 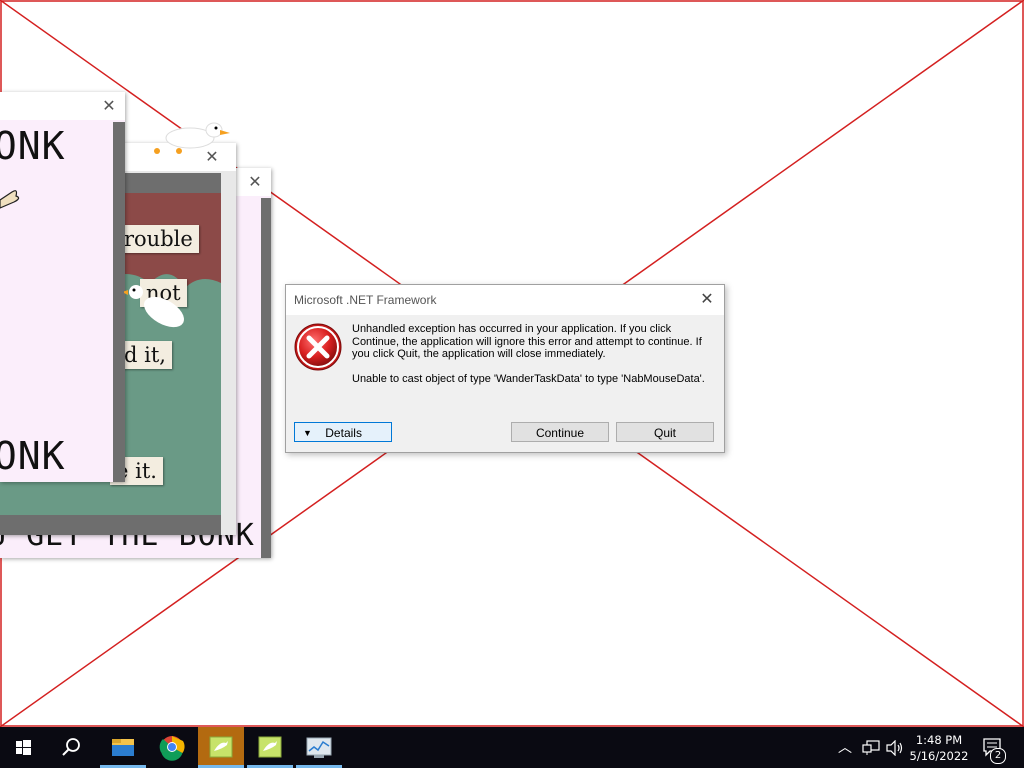 I want to click on chevron-down-icon: ▼, so click(x=307, y=433).